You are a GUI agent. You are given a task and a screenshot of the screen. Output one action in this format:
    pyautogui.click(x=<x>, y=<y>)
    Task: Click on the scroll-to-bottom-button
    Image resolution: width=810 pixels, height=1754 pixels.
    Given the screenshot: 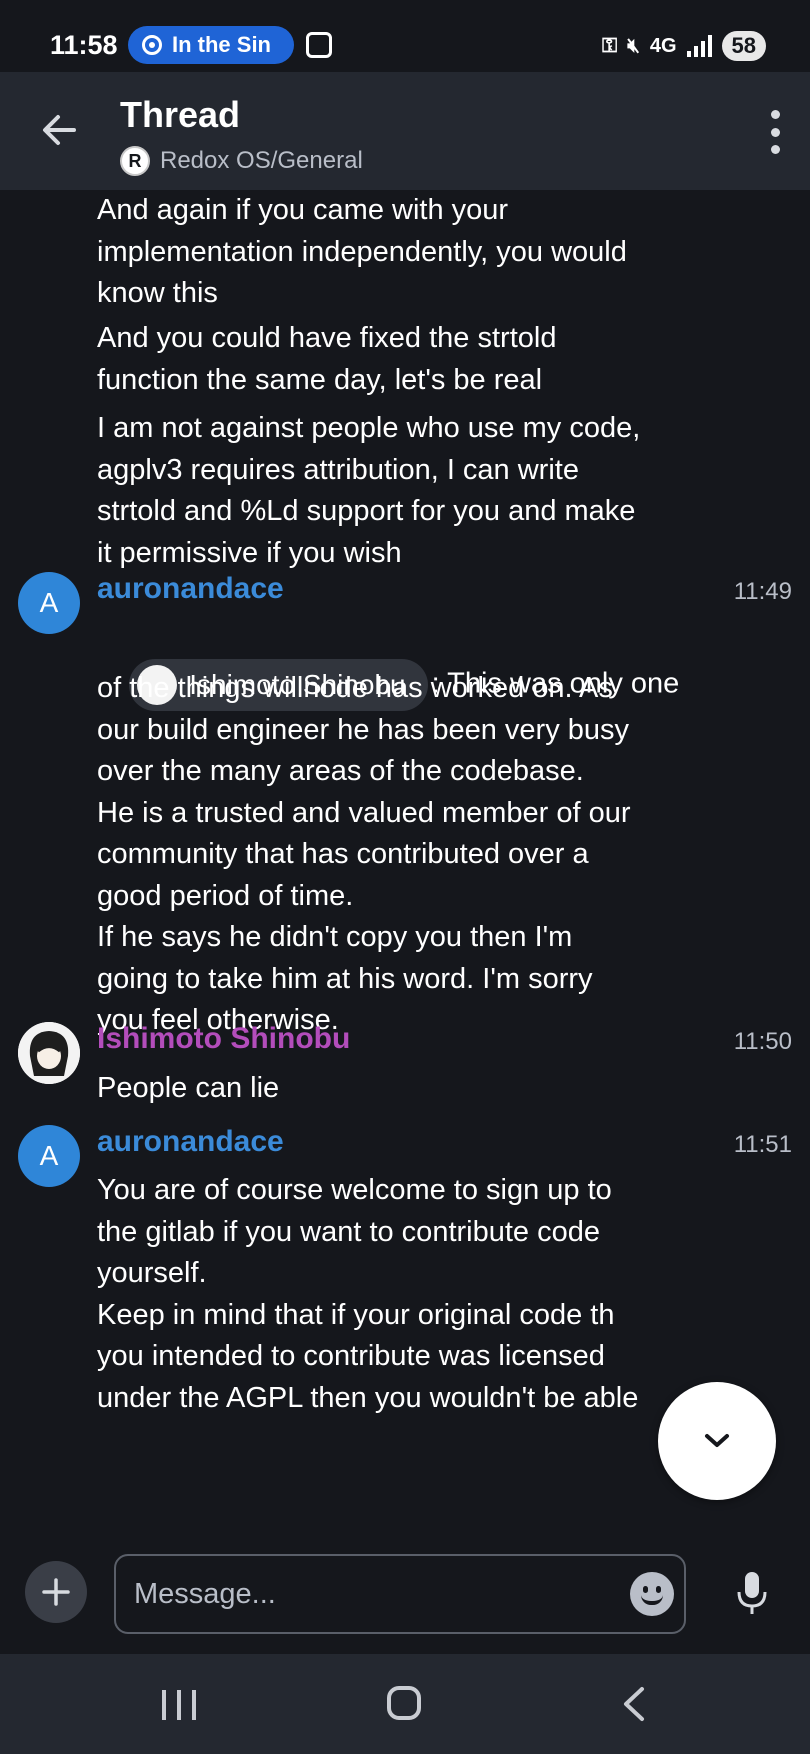 What is the action you would take?
    pyautogui.click(x=717, y=1441)
    